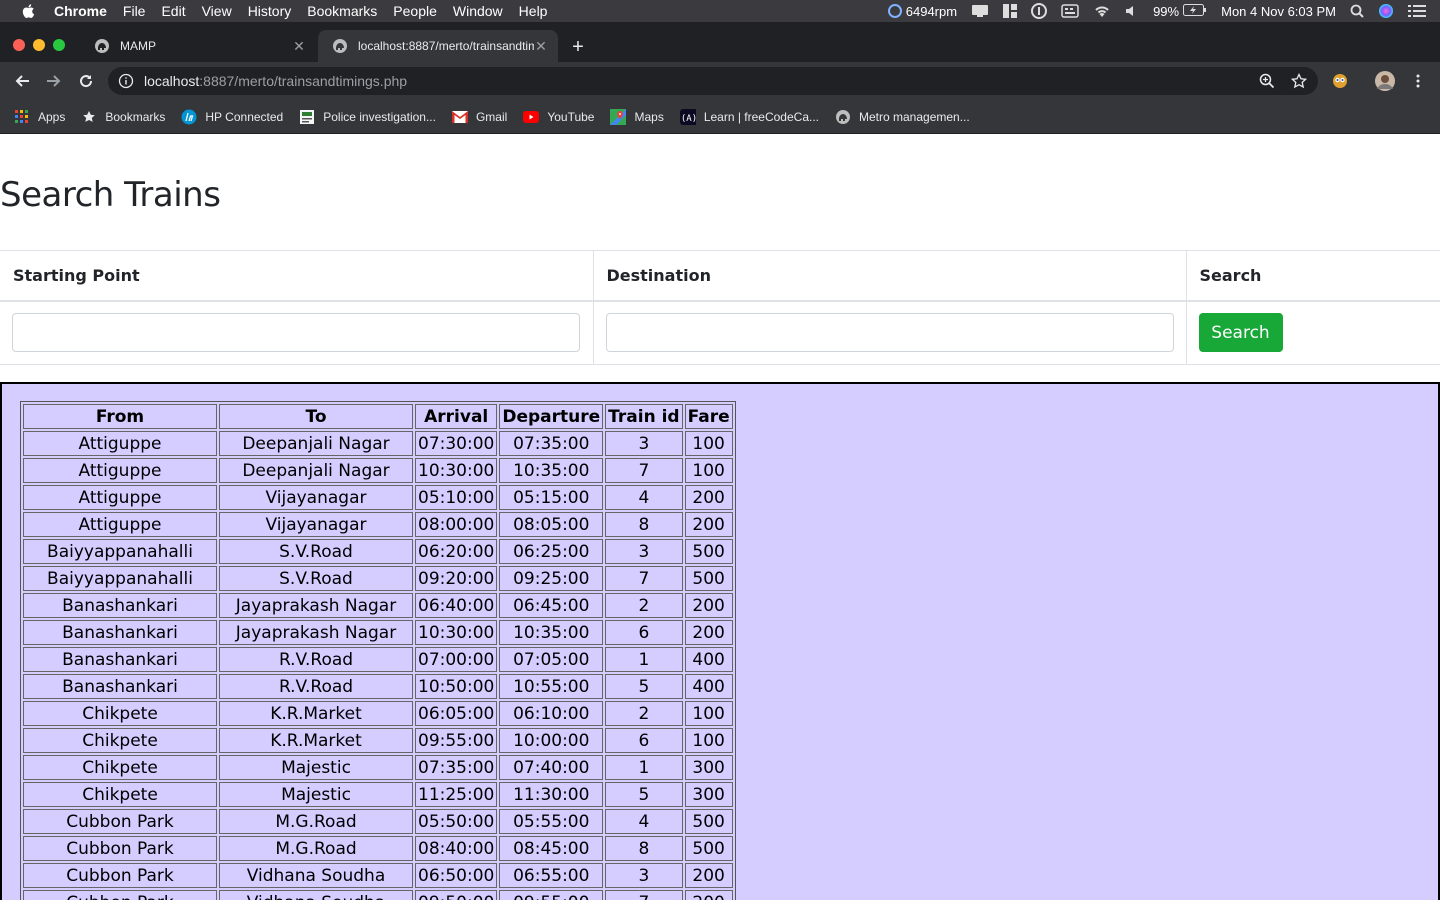 This screenshot has width=1440, height=900. I want to click on menu-bookmarks: Bookmarks, so click(342, 11).